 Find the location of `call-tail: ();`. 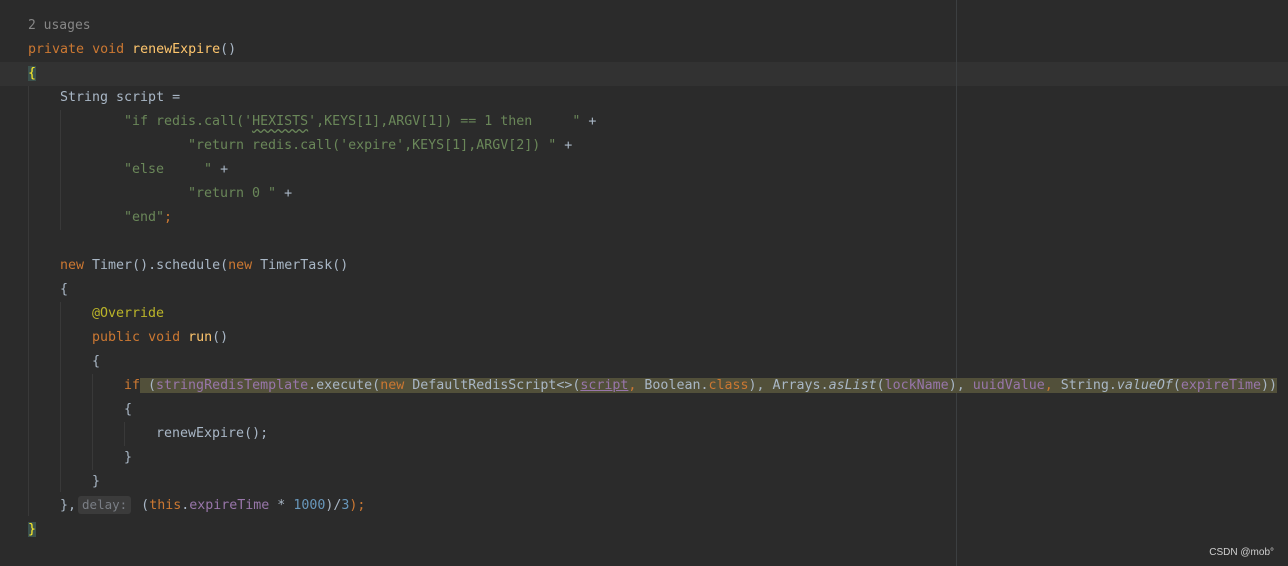

call-tail: (); is located at coordinates (256, 433).